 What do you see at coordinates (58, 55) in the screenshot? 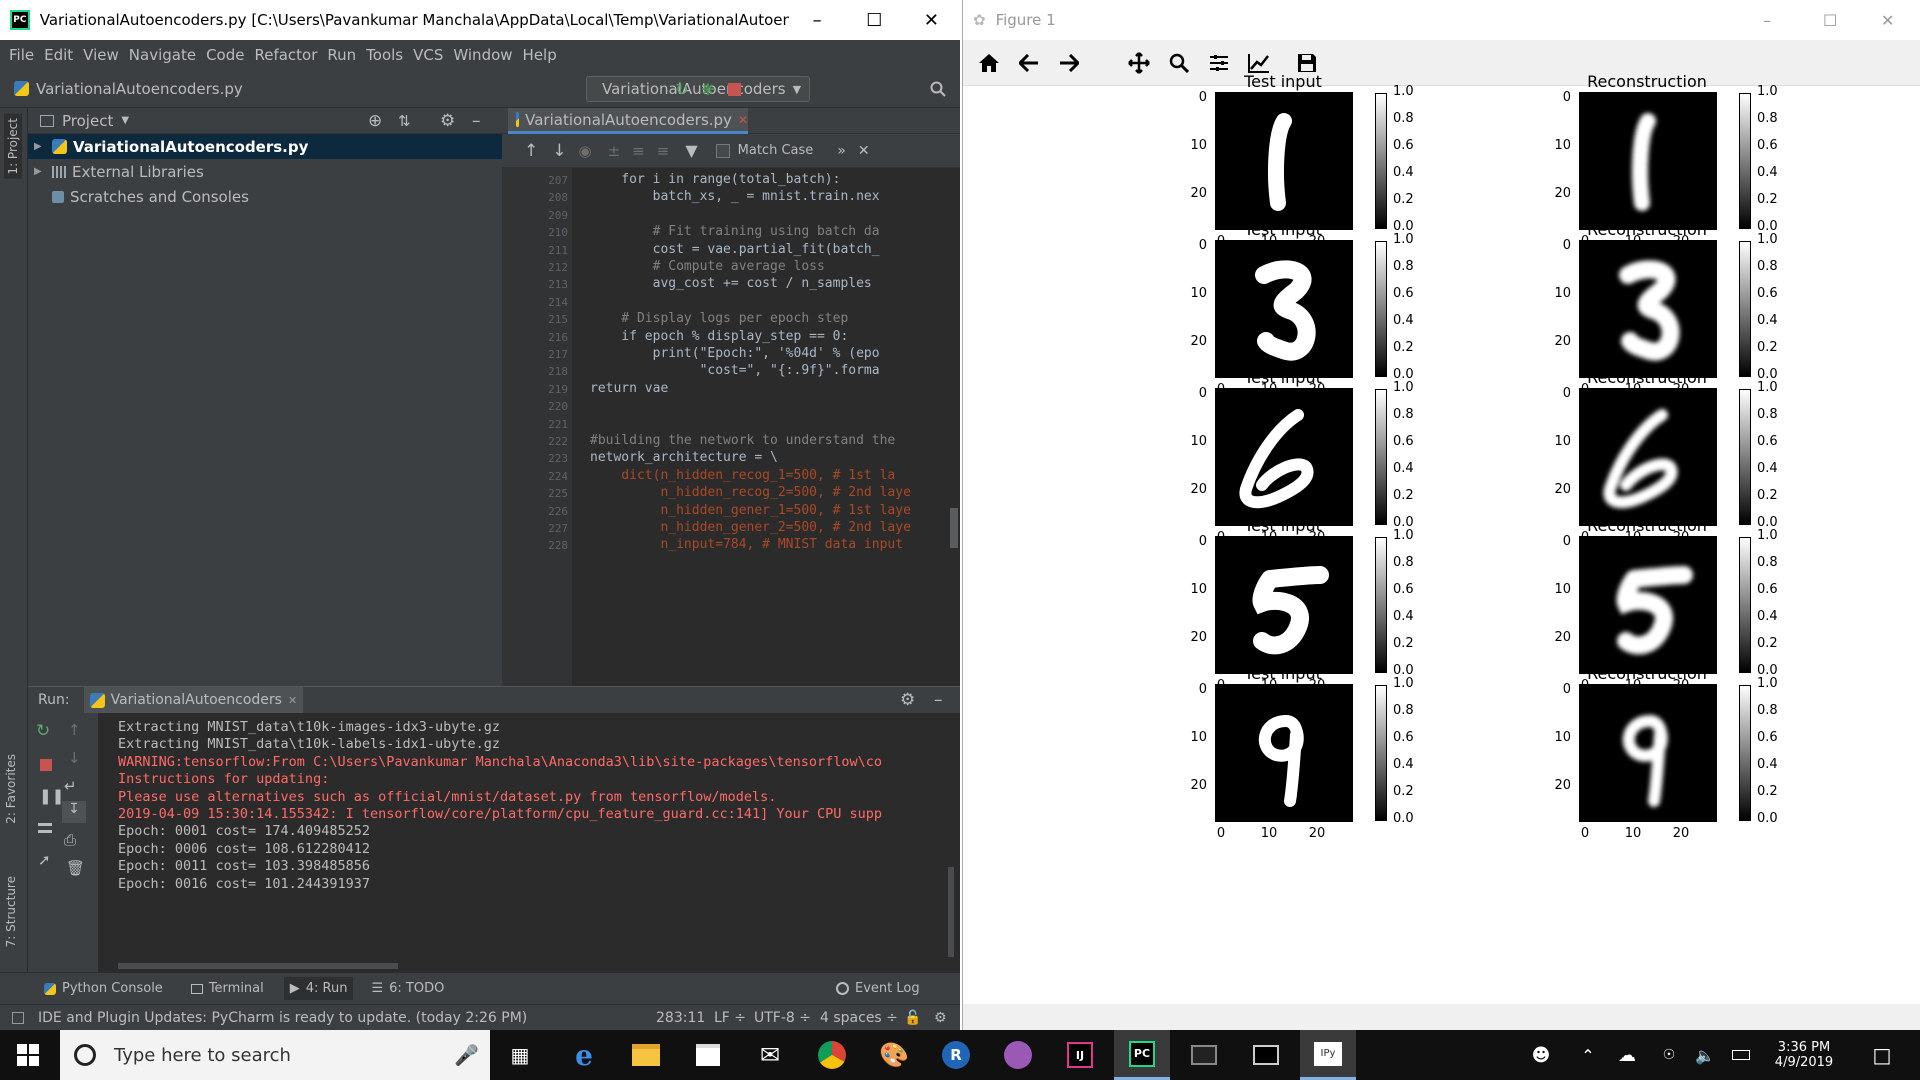
I see `menu-edit: Edit` at bounding box center [58, 55].